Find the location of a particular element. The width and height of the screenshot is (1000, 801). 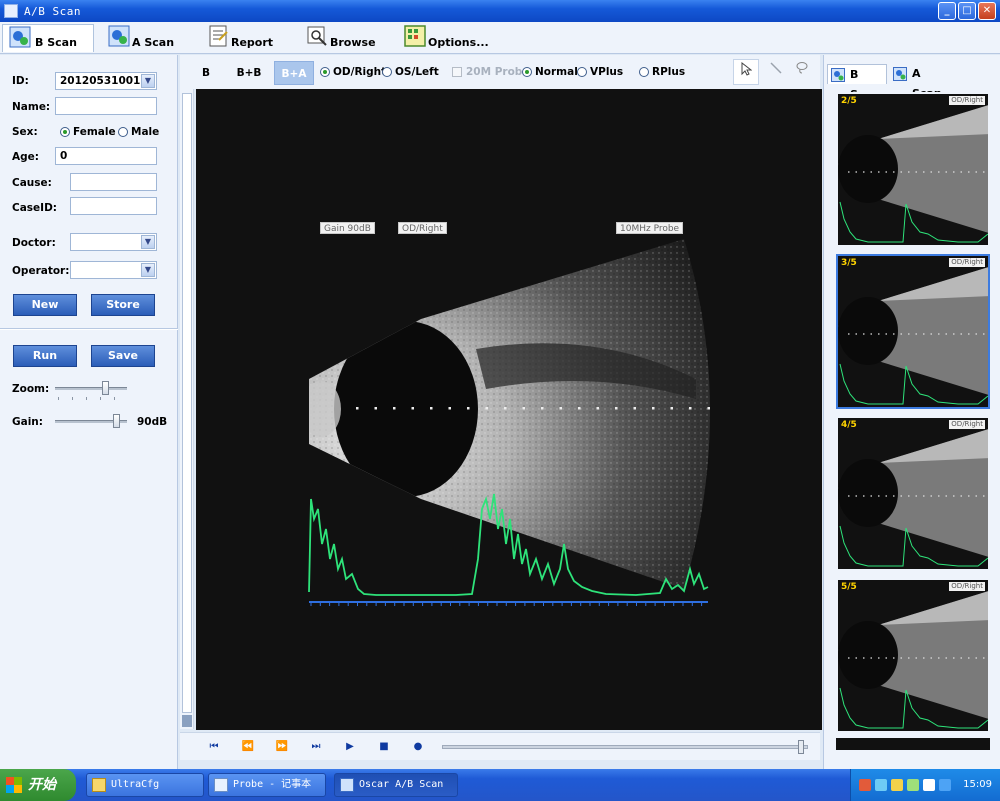

playback-bar: ⏮ ⏪ ⏩ ⏭ ▶ ■ ● is located at coordinates (500, 746).